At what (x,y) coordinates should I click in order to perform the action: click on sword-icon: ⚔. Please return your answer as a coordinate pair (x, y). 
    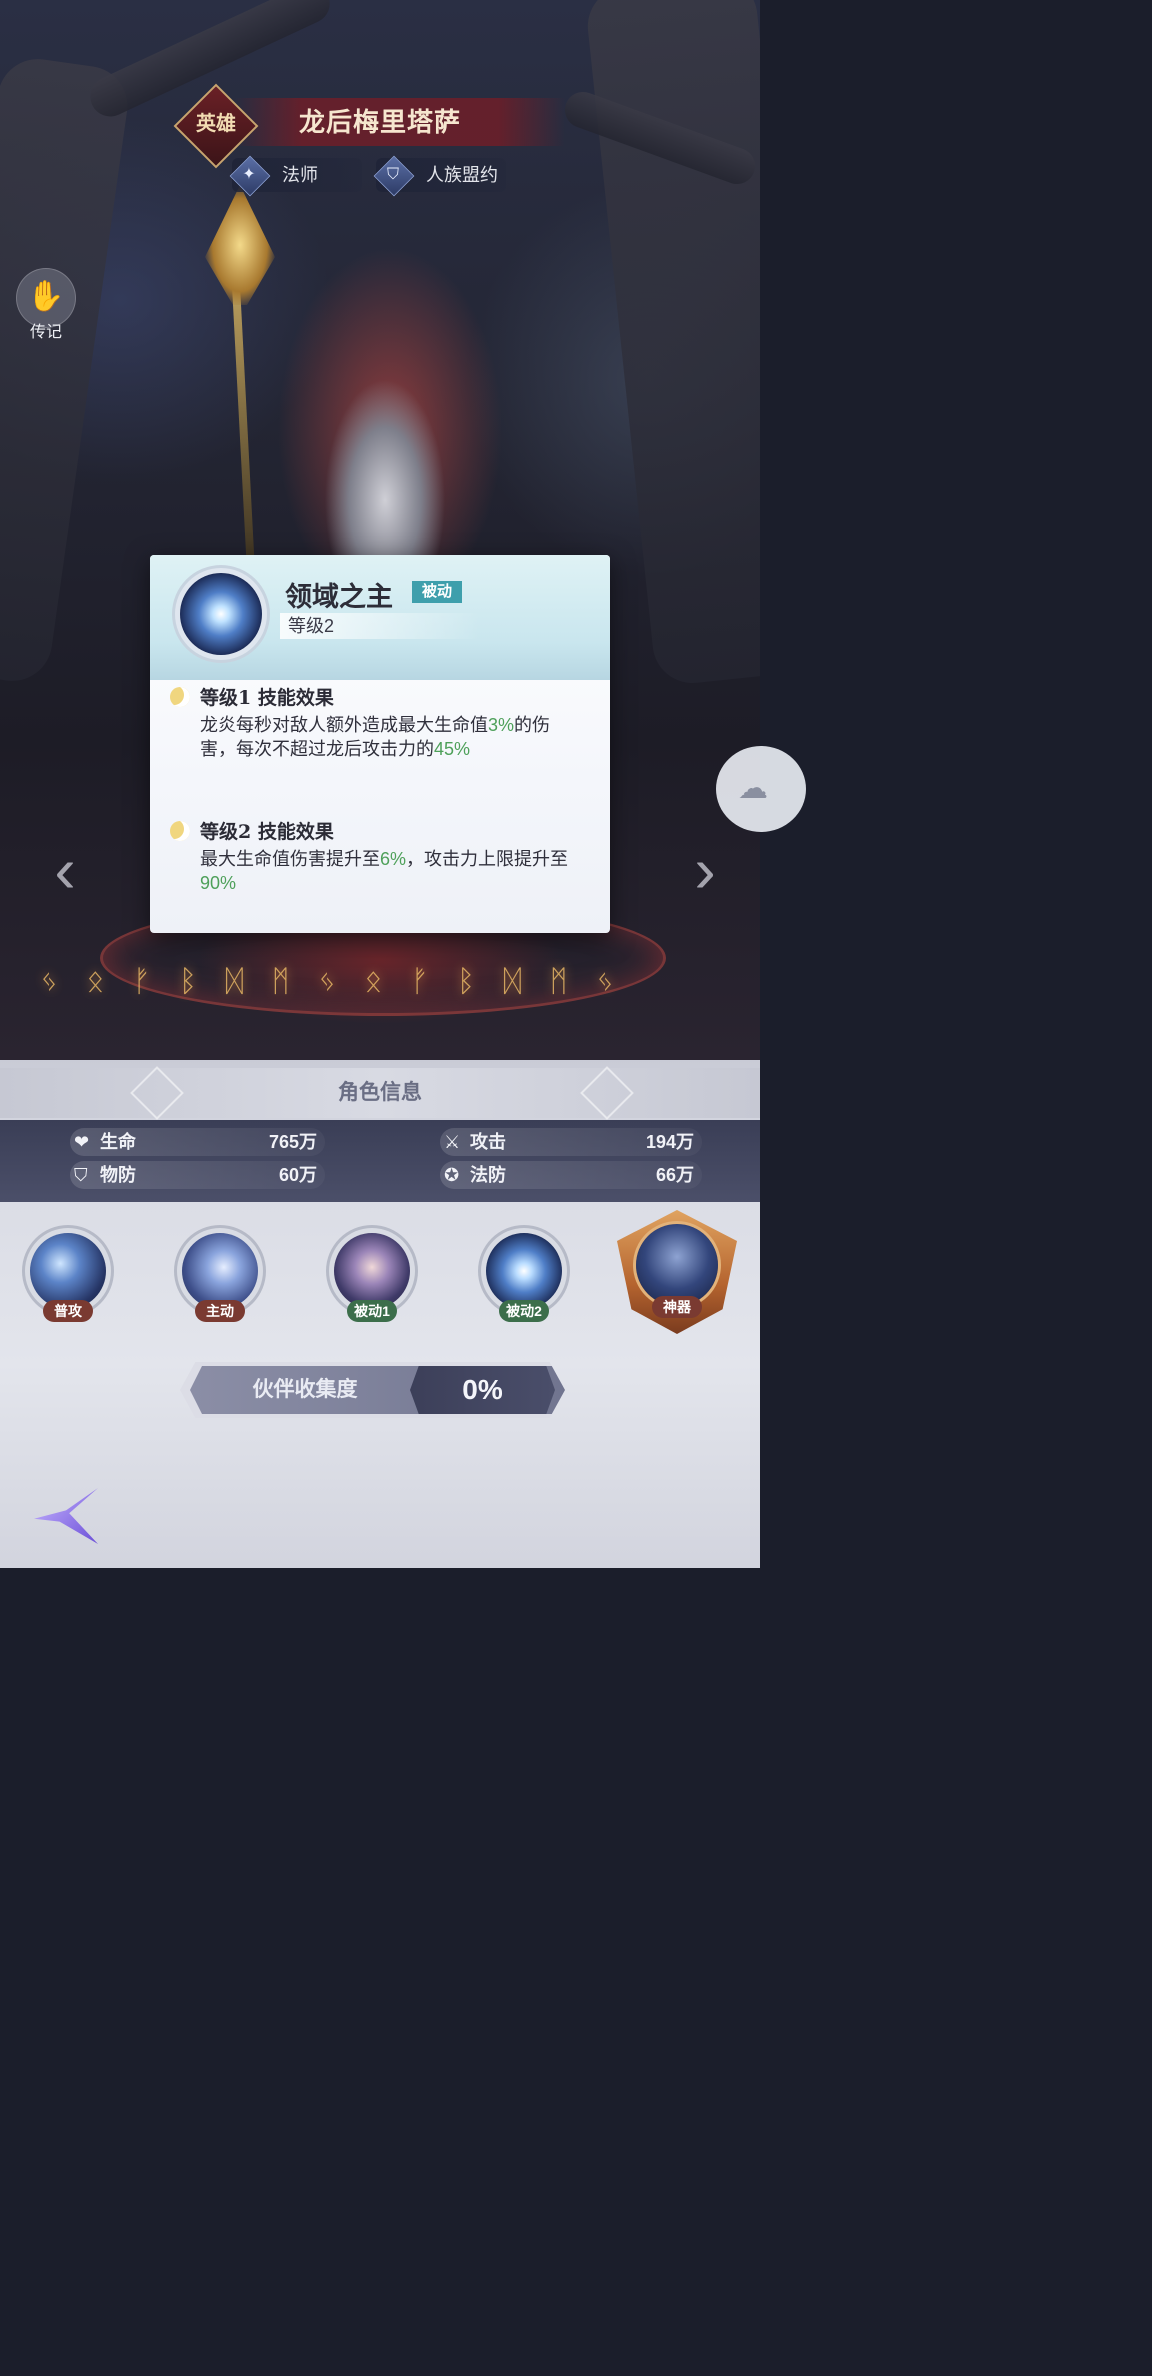
    Looking at the image, I should click on (452, 1142).